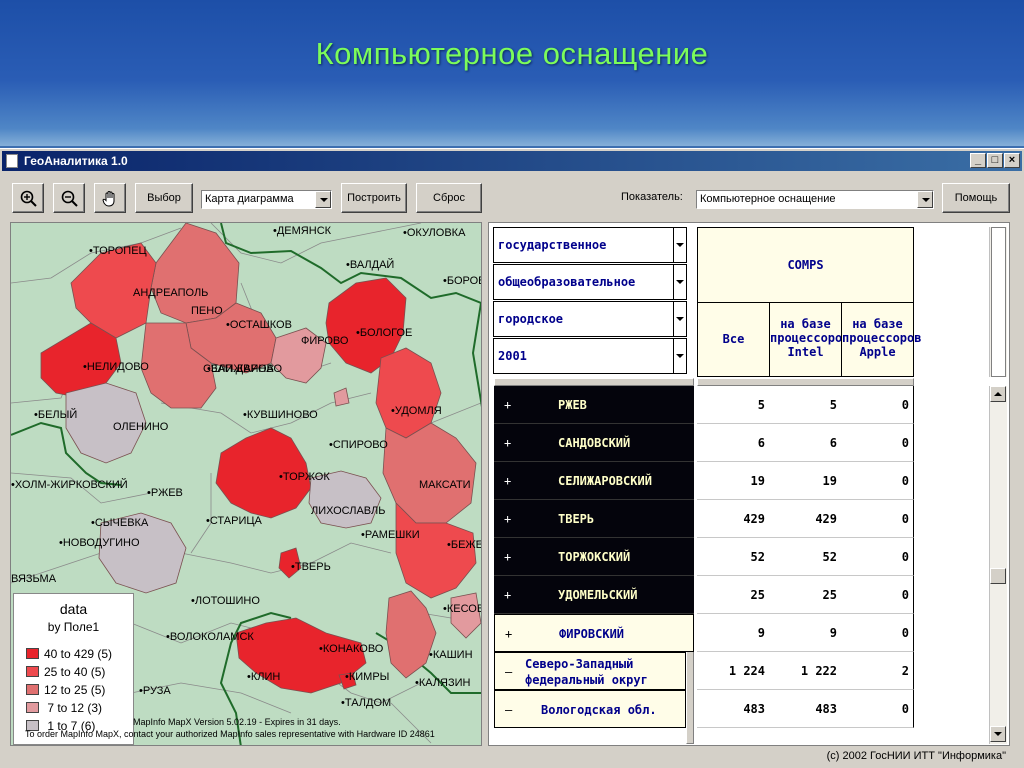  I want to click on table-cell-intel: 9, so click(805, 633).